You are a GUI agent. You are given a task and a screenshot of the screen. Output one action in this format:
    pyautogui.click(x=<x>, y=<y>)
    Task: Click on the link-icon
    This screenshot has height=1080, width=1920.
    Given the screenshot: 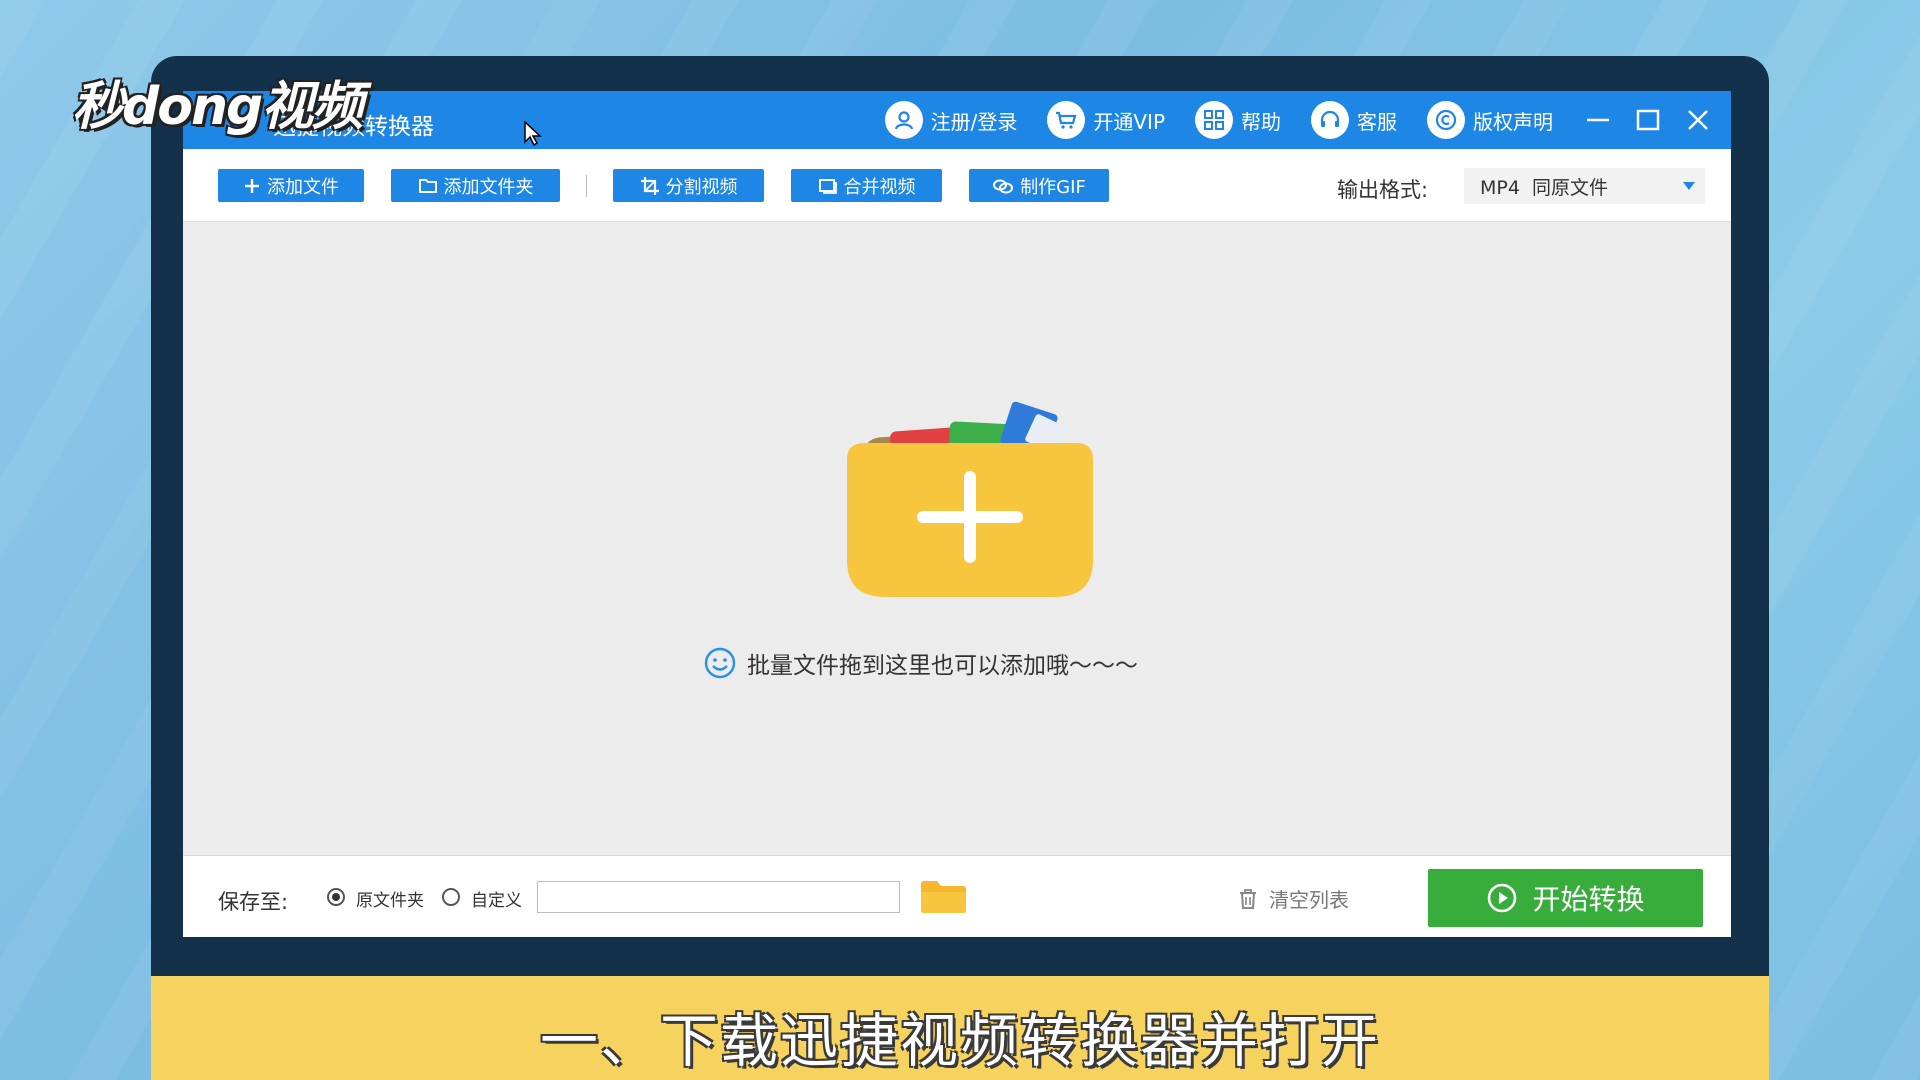 What is the action you would take?
    pyautogui.click(x=1003, y=186)
    